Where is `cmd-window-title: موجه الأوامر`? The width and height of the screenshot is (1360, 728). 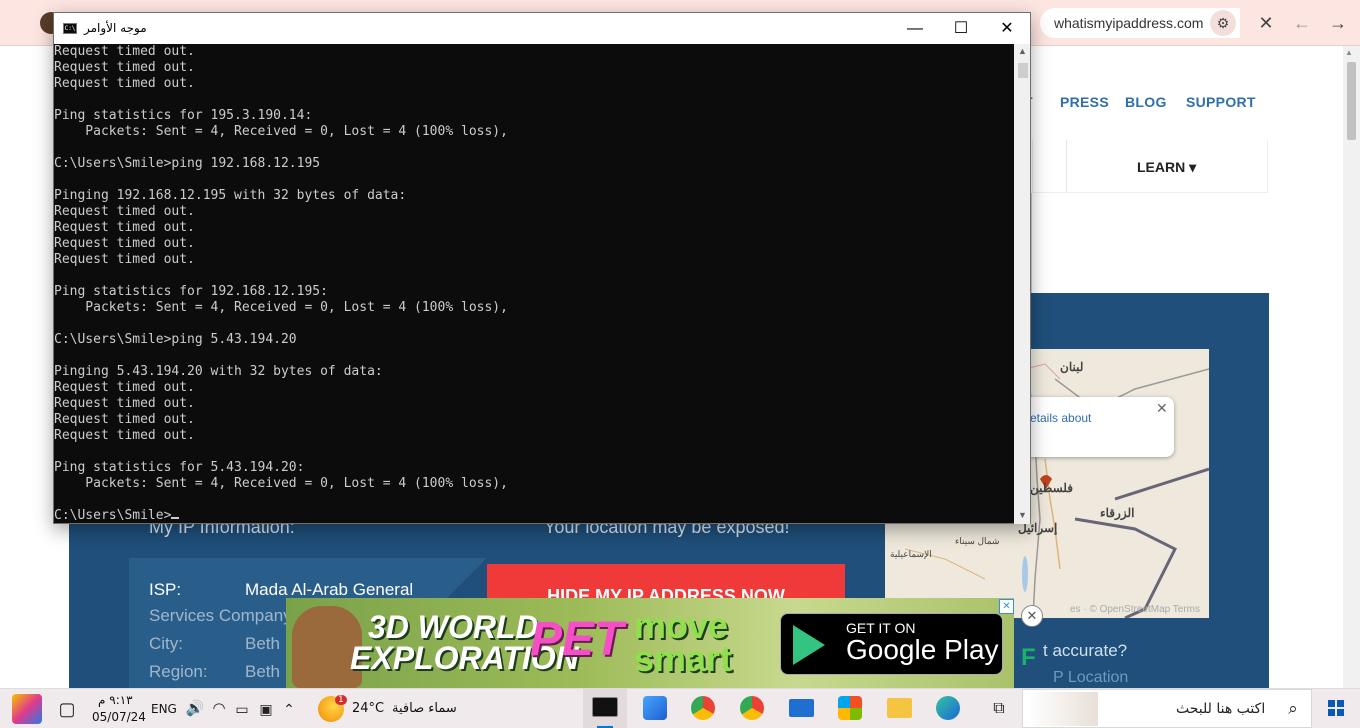 cmd-window-title: موجه الأوامر is located at coordinates (115, 28).